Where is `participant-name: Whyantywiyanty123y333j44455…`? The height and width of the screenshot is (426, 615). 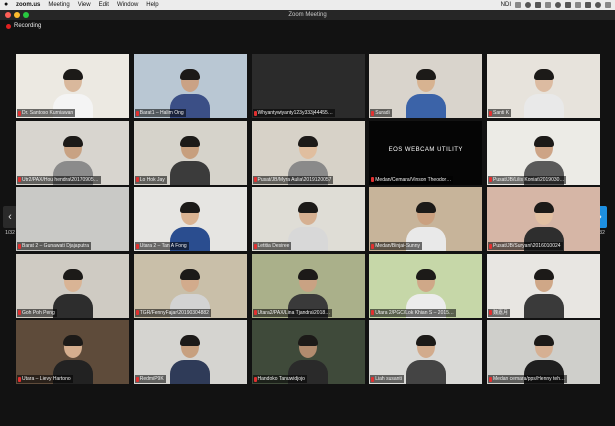
participant-name: Whyantywiyanty123y333j44455… is located at coordinates (295, 113).